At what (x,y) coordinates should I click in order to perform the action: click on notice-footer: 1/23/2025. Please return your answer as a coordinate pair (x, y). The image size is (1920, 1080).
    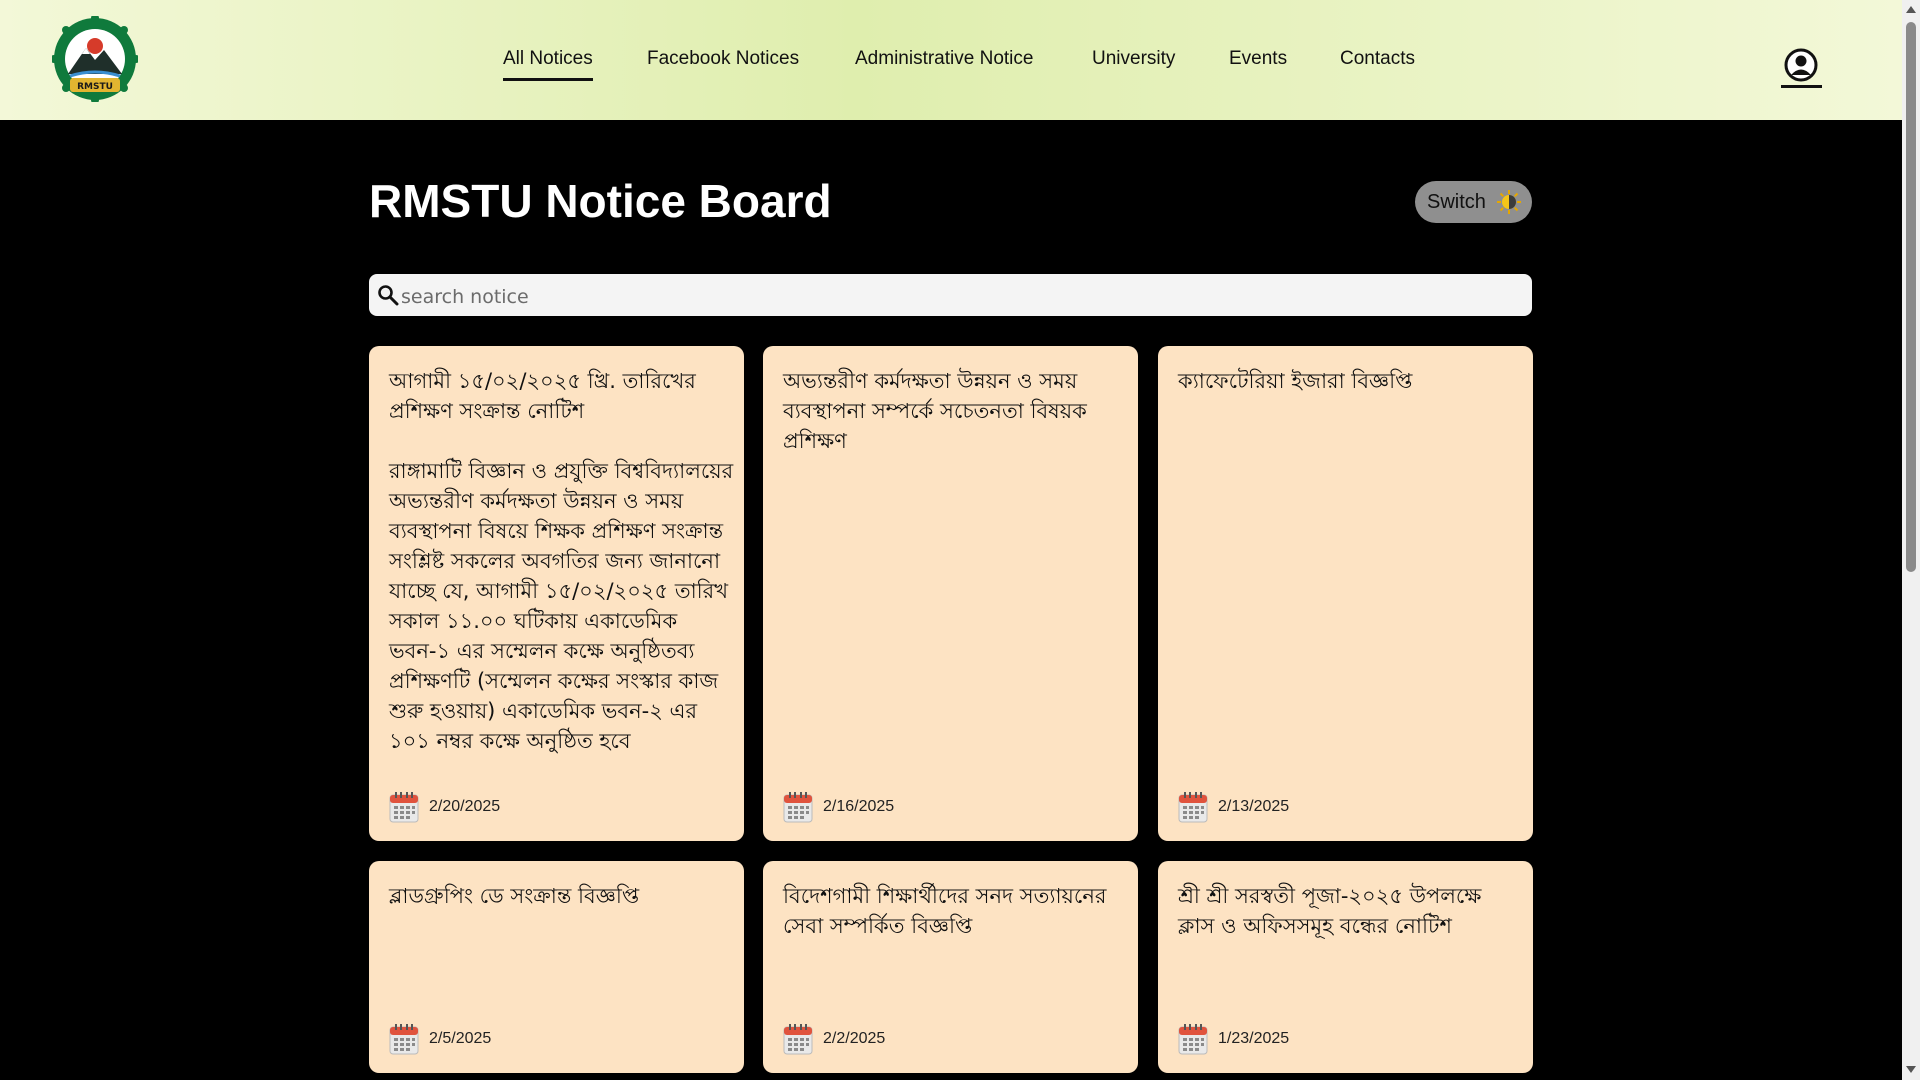
    Looking at the image, I should click on (1233, 1039).